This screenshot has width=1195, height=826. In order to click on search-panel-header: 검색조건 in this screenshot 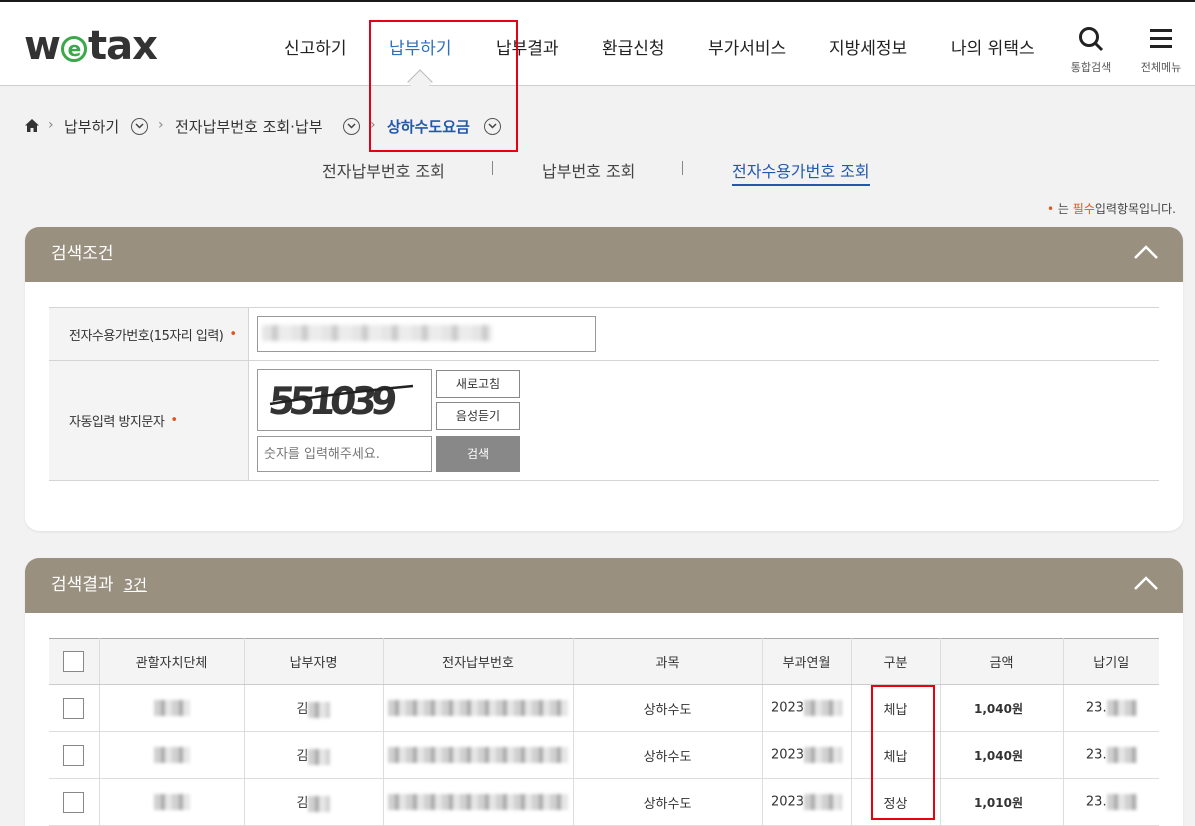, I will do `click(604, 254)`.